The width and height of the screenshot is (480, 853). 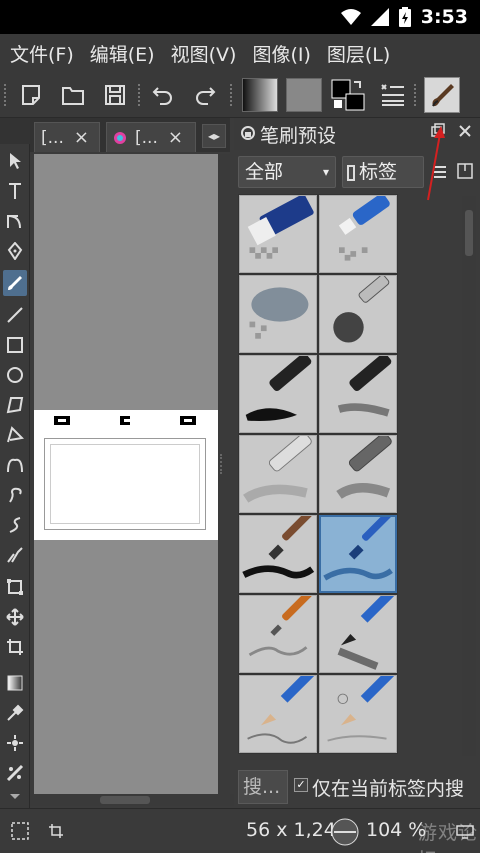 I want to click on open-document-button, so click(x=73, y=95).